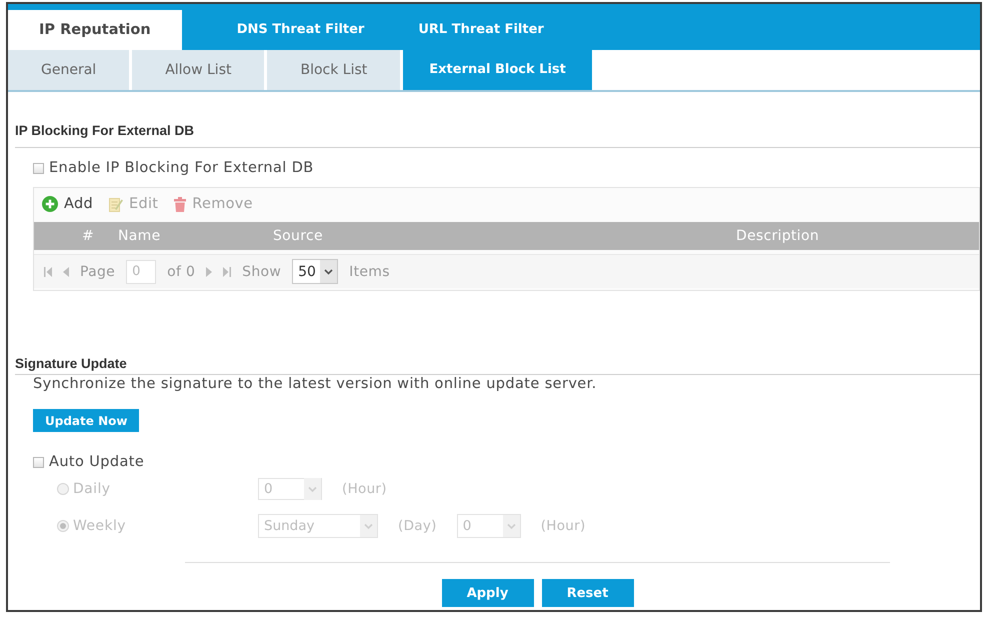  Describe the element at coordinates (481, 30) in the screenshot. I see `tab: URL Threat Filter` at that location.